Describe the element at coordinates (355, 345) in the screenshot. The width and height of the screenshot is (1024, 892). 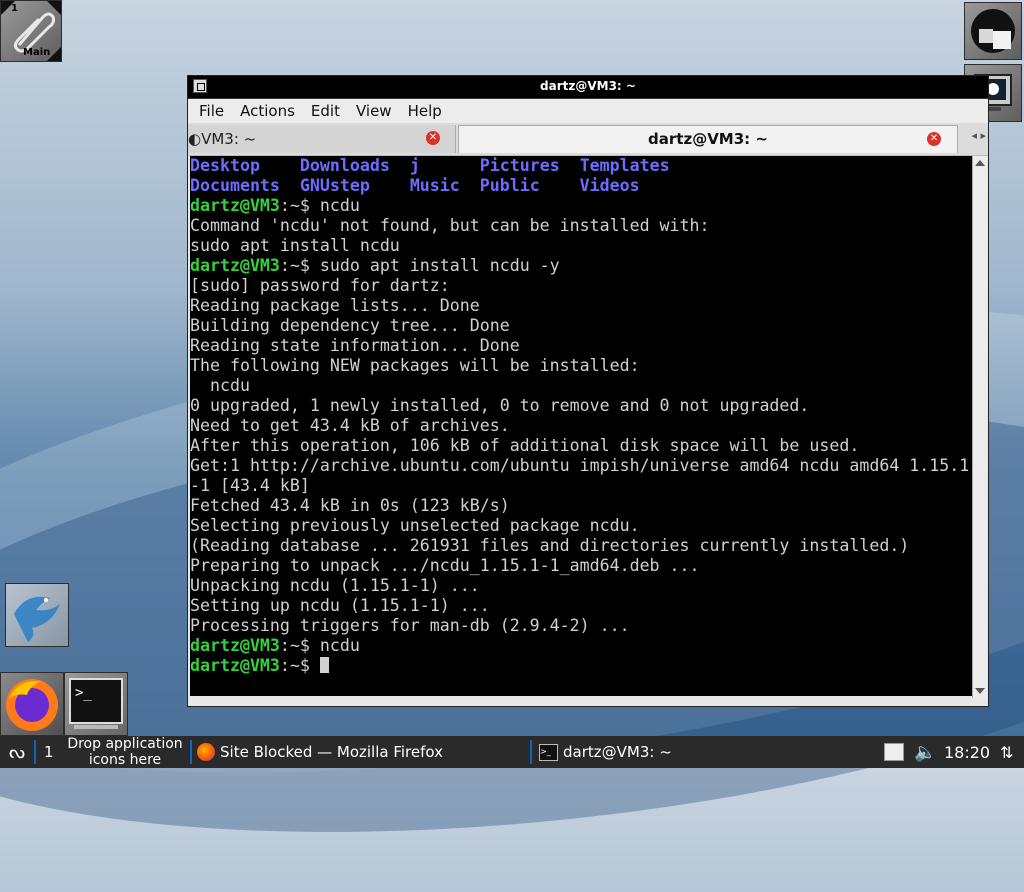
I see `output-line: Reading state information... Done` at that location.